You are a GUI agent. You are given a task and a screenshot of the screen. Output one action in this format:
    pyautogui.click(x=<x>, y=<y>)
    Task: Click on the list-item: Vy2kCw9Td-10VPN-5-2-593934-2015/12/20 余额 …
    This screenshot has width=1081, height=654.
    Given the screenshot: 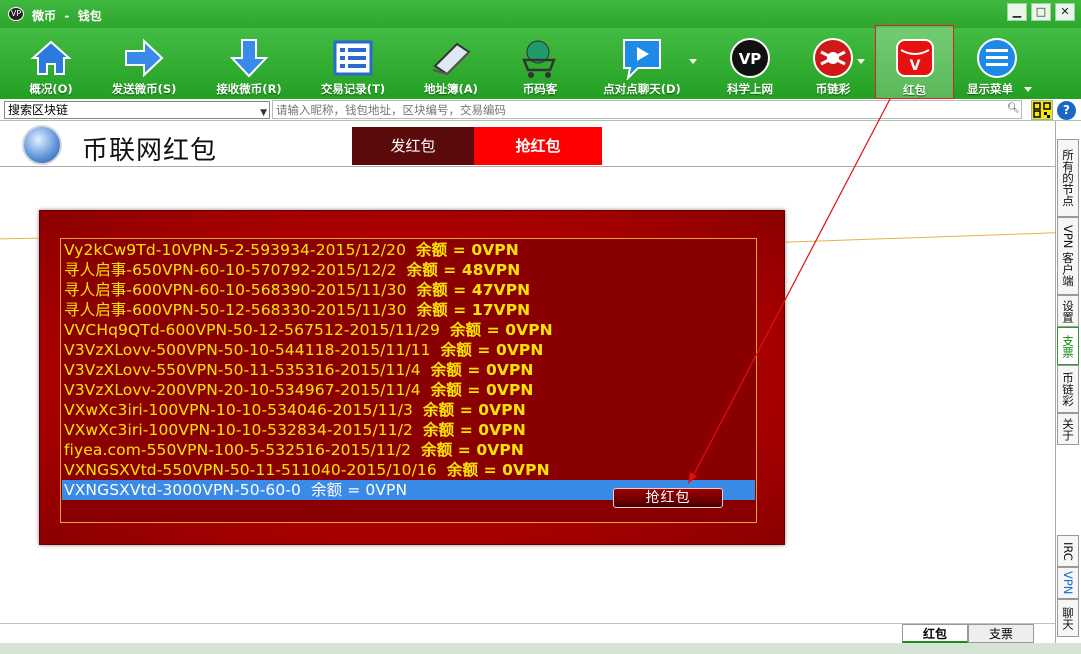 What is the action you would take?
    pyautogui.click(x=291, y=250)
    